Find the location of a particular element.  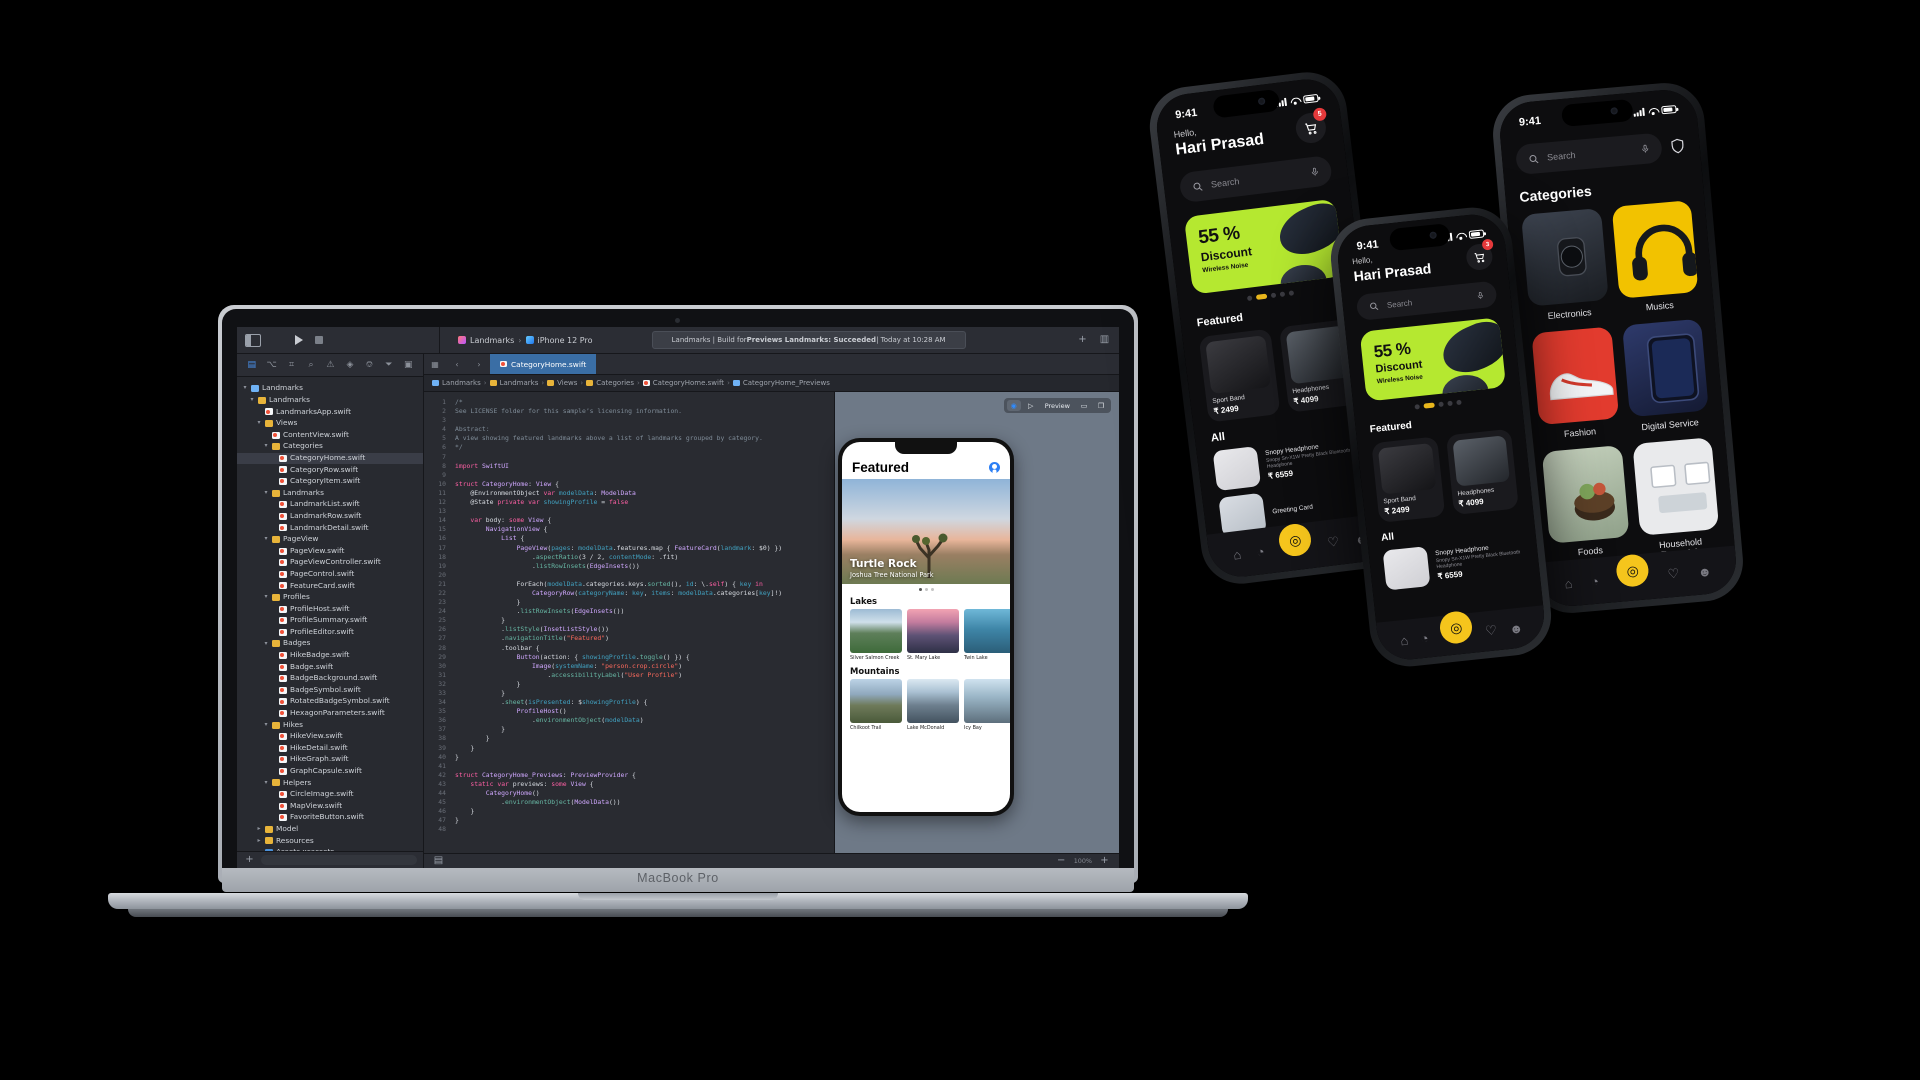

warning-icon: ⚠ is located at coordinates (330, 365).